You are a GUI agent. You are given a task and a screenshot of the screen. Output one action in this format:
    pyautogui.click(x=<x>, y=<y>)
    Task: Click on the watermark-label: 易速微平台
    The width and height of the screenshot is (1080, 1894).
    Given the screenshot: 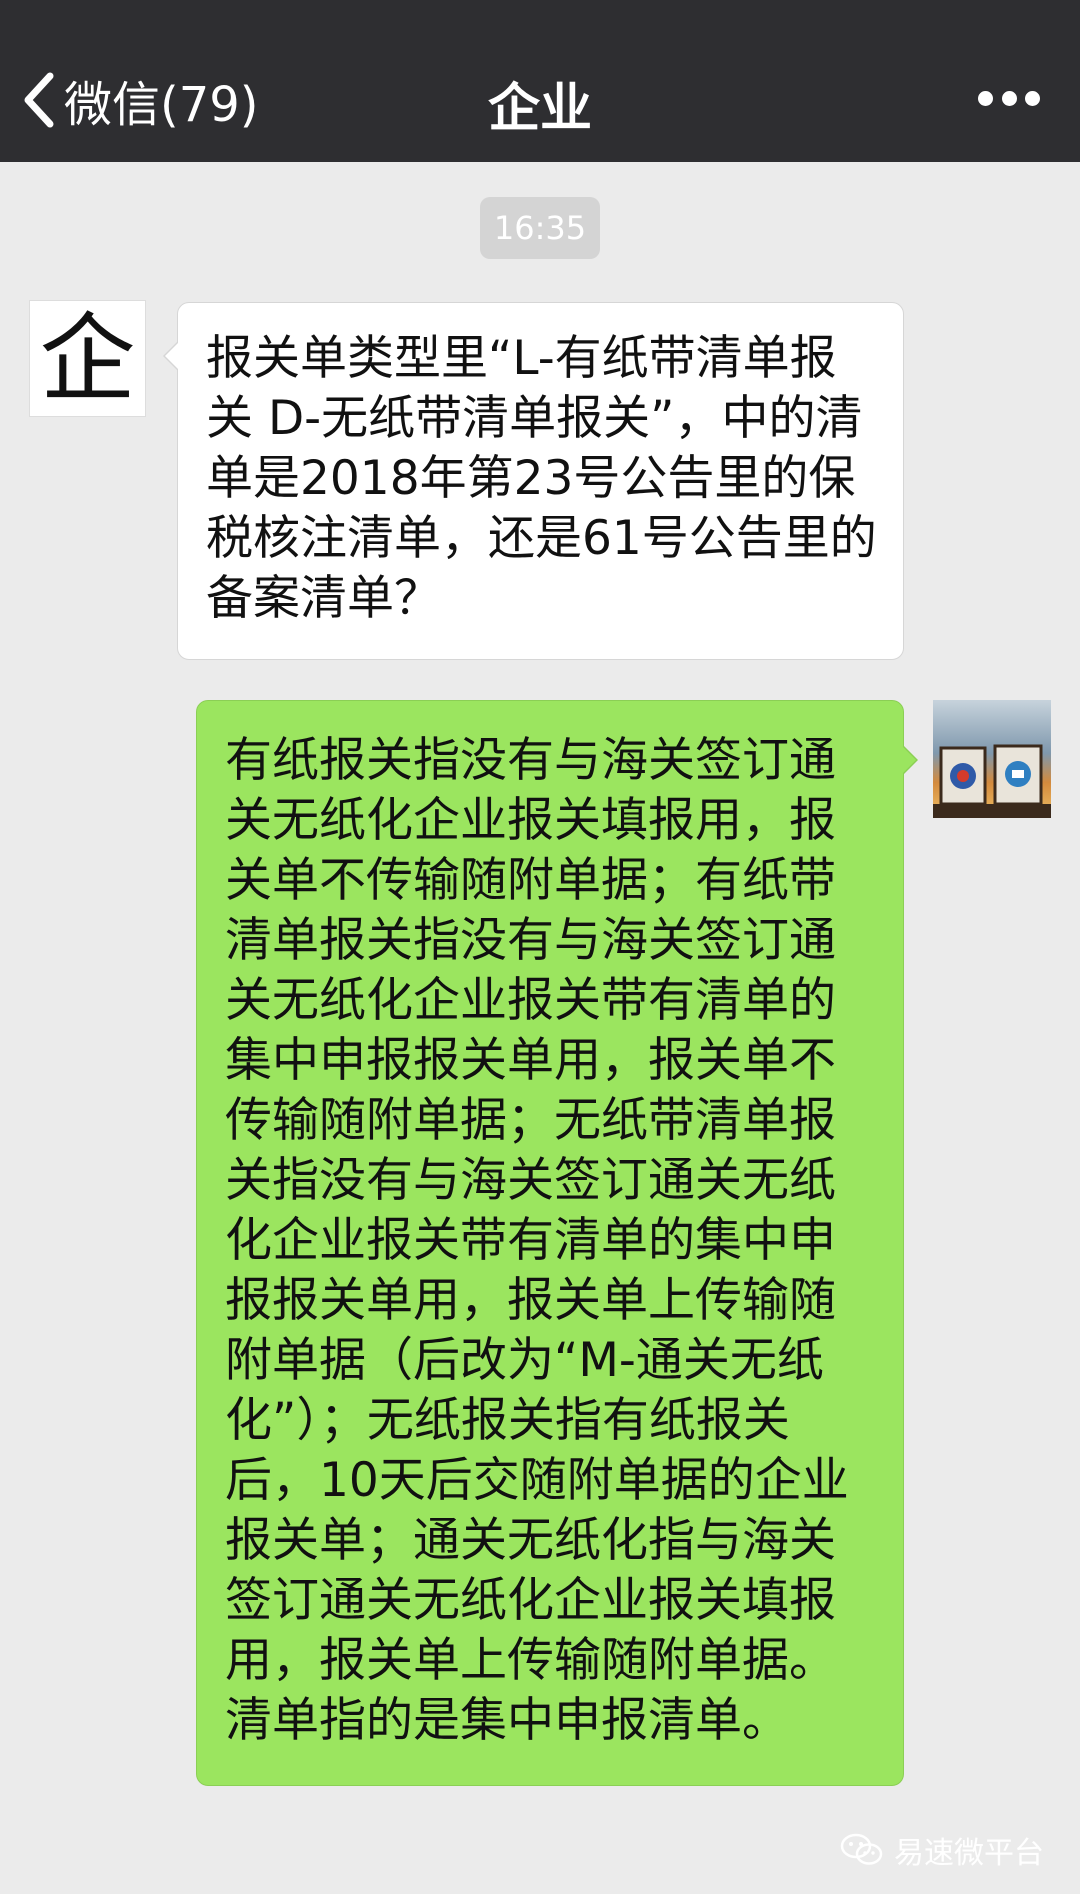 What is the action you would take?
    pyautogui.click(x=969, y=1853)
    